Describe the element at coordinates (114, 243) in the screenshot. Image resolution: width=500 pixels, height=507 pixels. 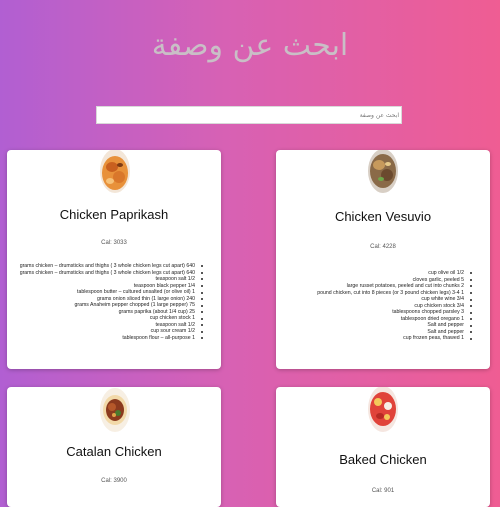
I see `recipe-calories: Cal: 3033` at that location.